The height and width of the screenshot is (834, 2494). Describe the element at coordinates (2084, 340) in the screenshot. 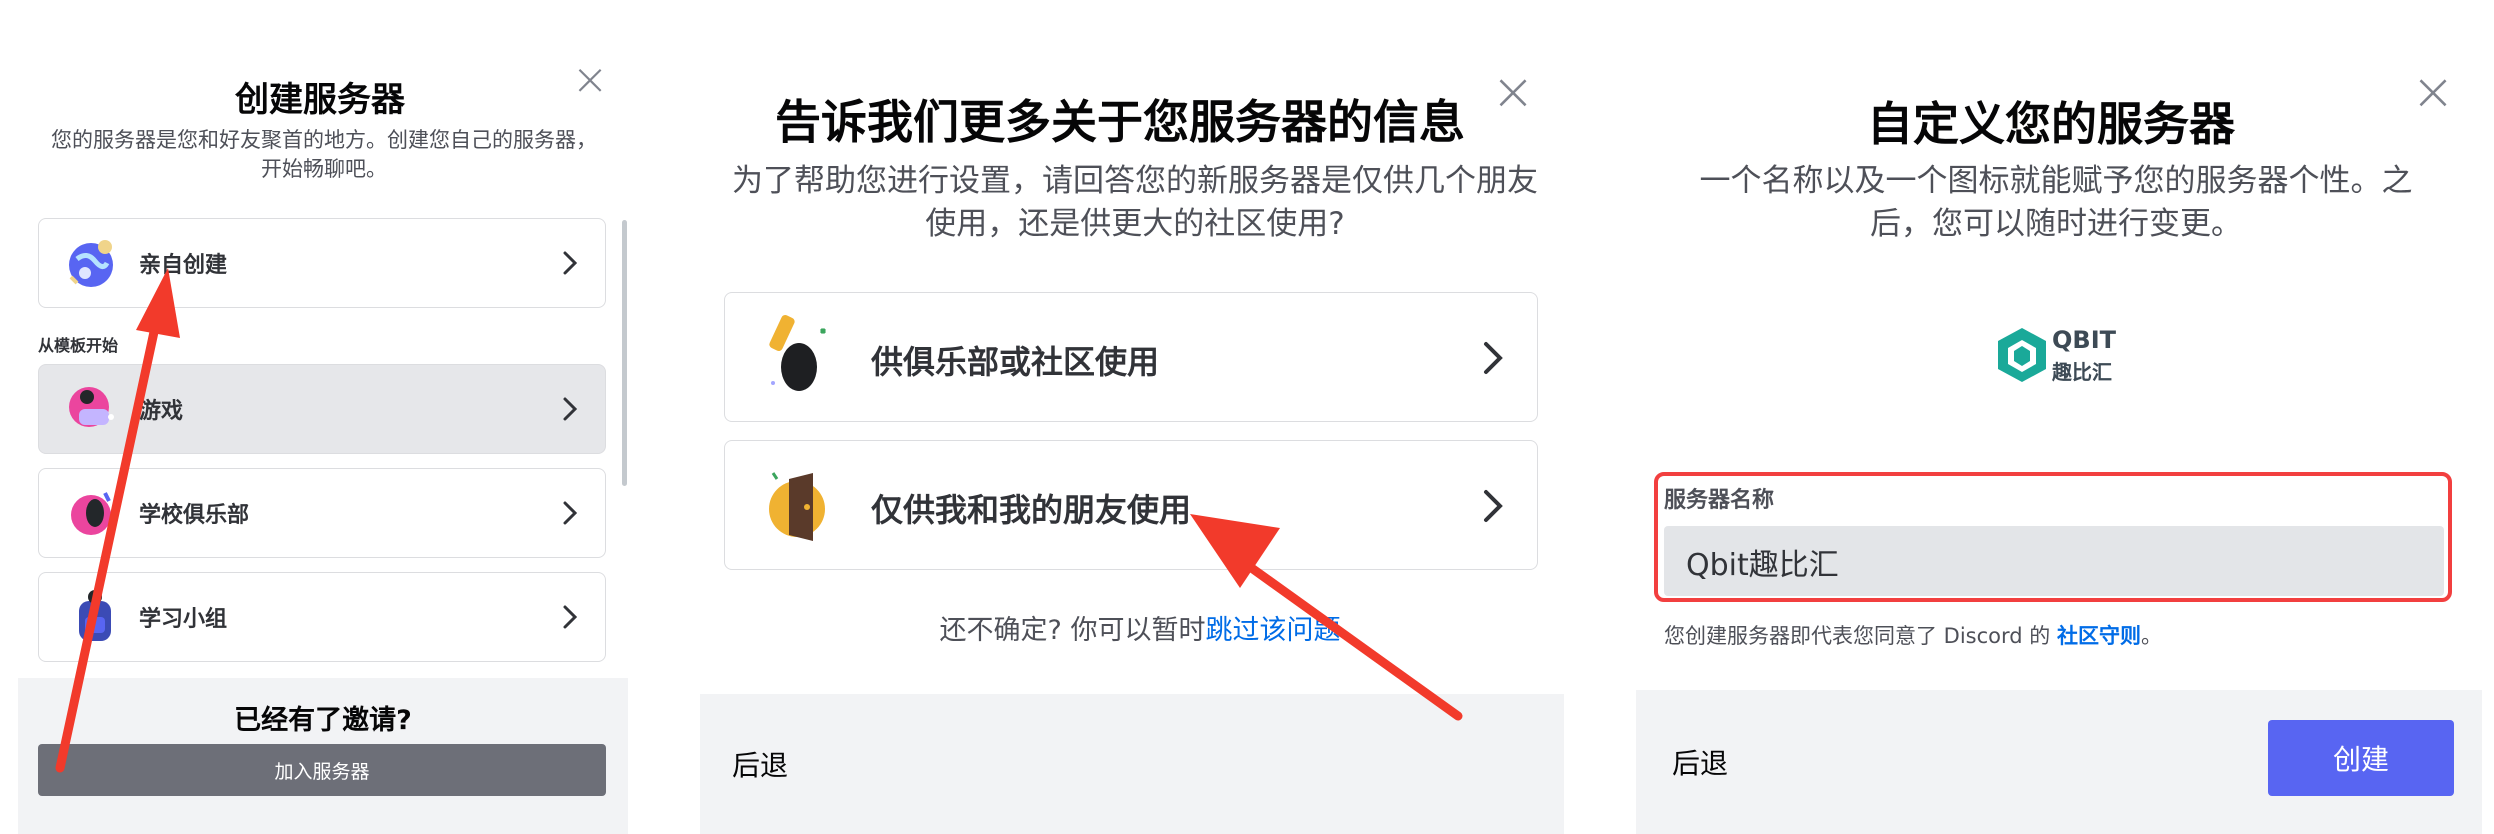

I see `logo-text-top: QBIT` at that location.